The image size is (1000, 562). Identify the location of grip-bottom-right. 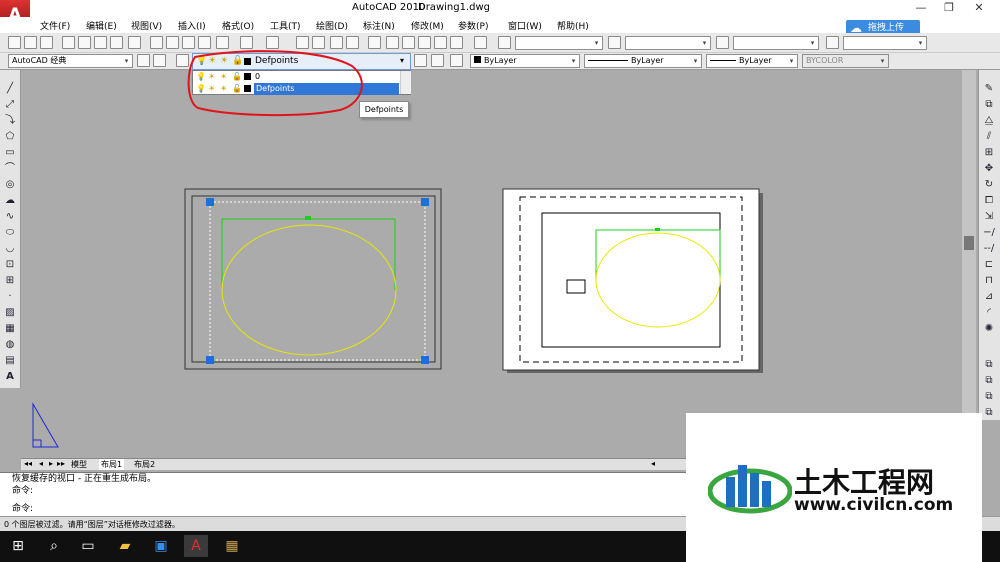
(425, 360).